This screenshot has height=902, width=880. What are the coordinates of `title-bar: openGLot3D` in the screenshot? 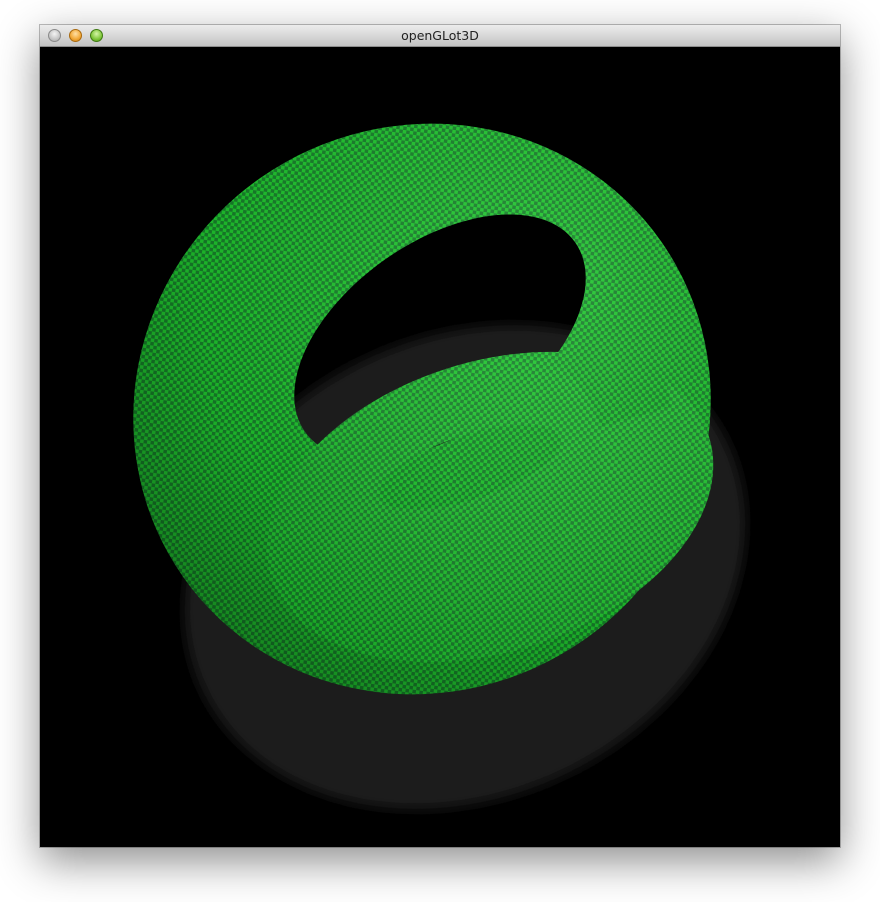 It's located at (440, 36).